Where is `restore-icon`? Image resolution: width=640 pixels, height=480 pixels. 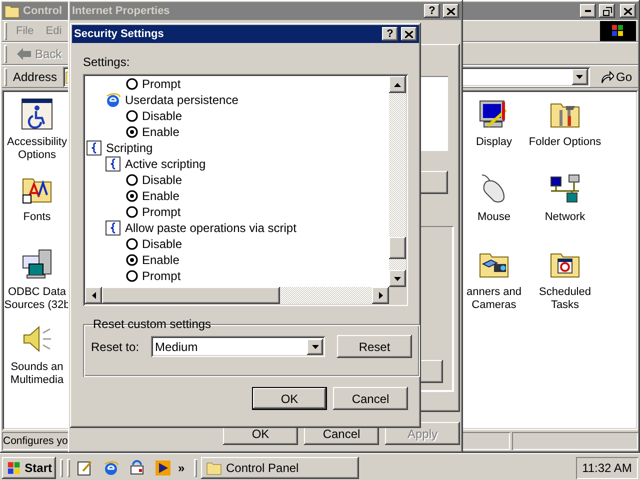
restore-icon is located at coordinates (607, 11).